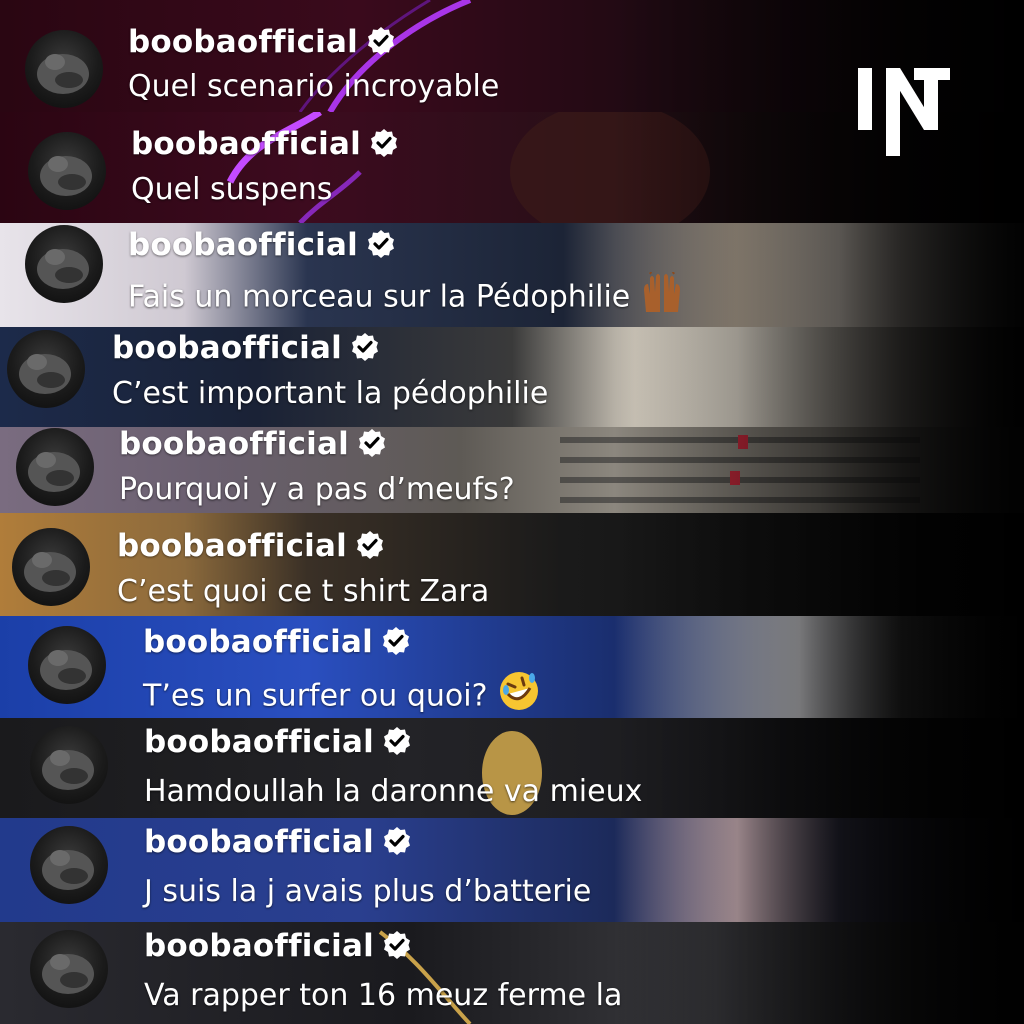  I want to click on comment-item: boobaofficial T’es un surfer ou quoi?, so click(512, 672).